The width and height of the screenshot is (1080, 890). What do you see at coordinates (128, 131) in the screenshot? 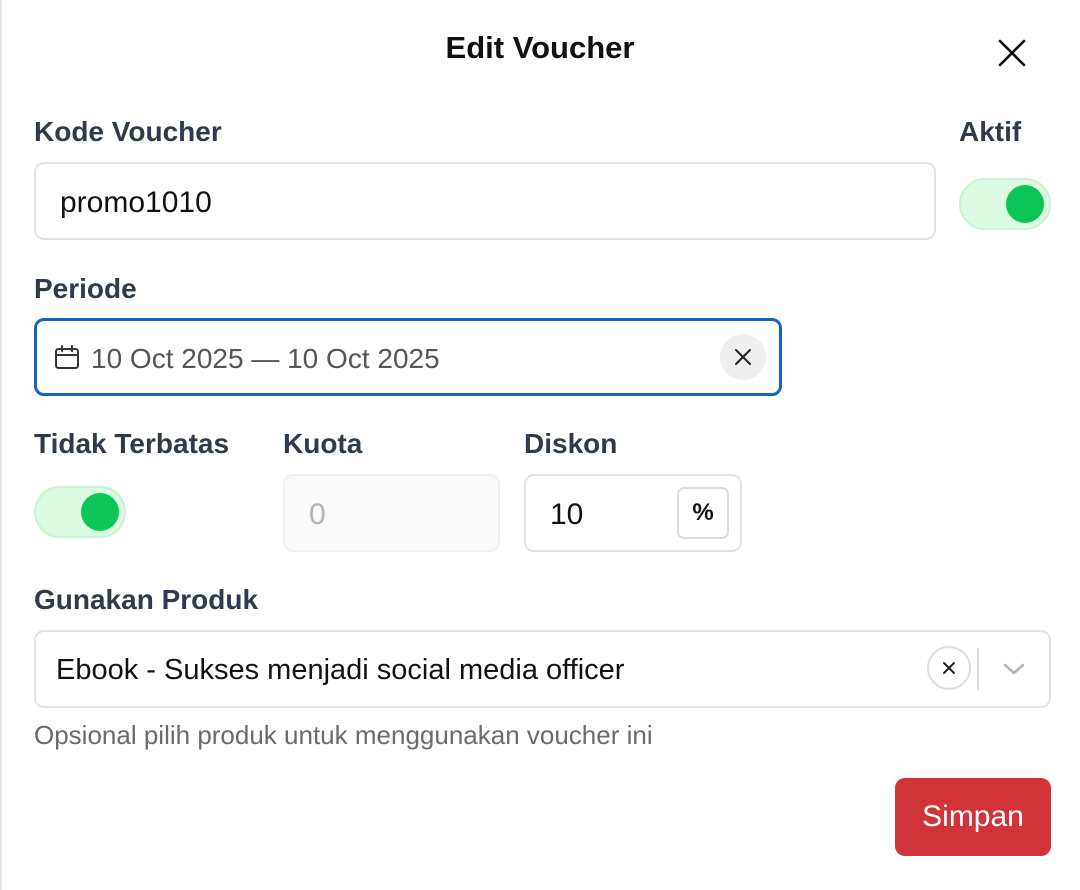
I see `voucher-code-label: Kode Voucher` at bounding box center [128, 131].